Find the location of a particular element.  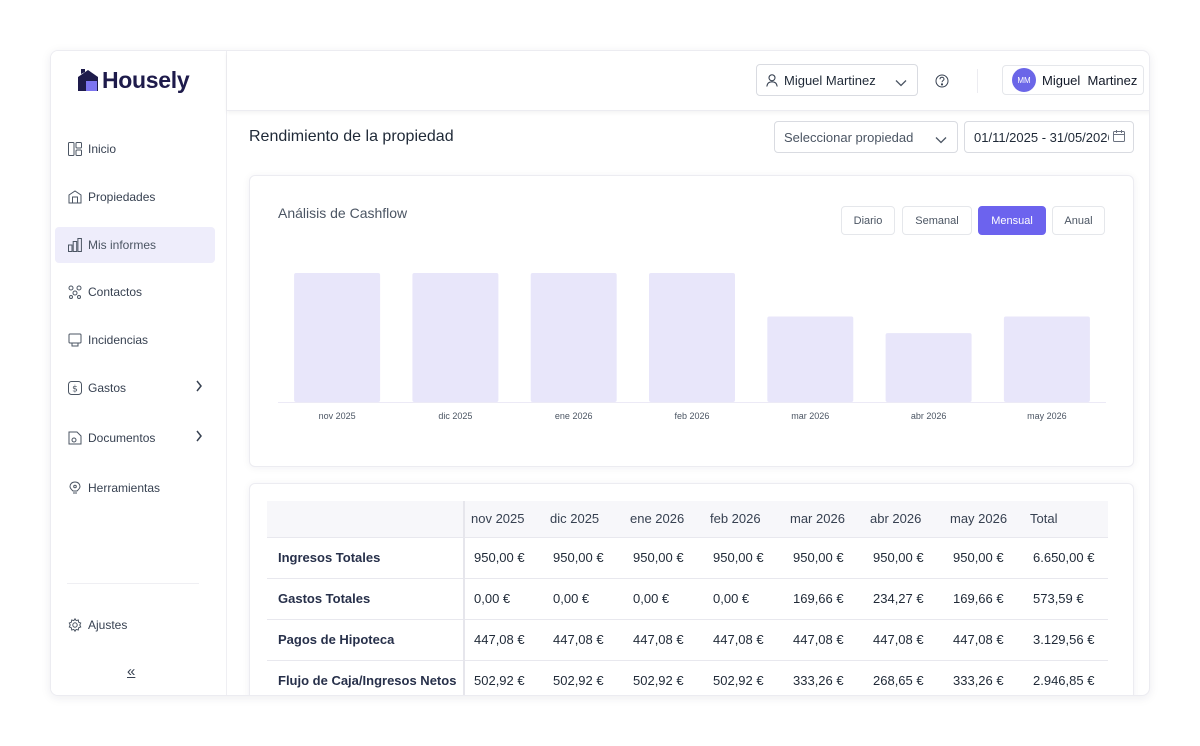

table-header-cell: Total is located at coordinates (1066, 519).